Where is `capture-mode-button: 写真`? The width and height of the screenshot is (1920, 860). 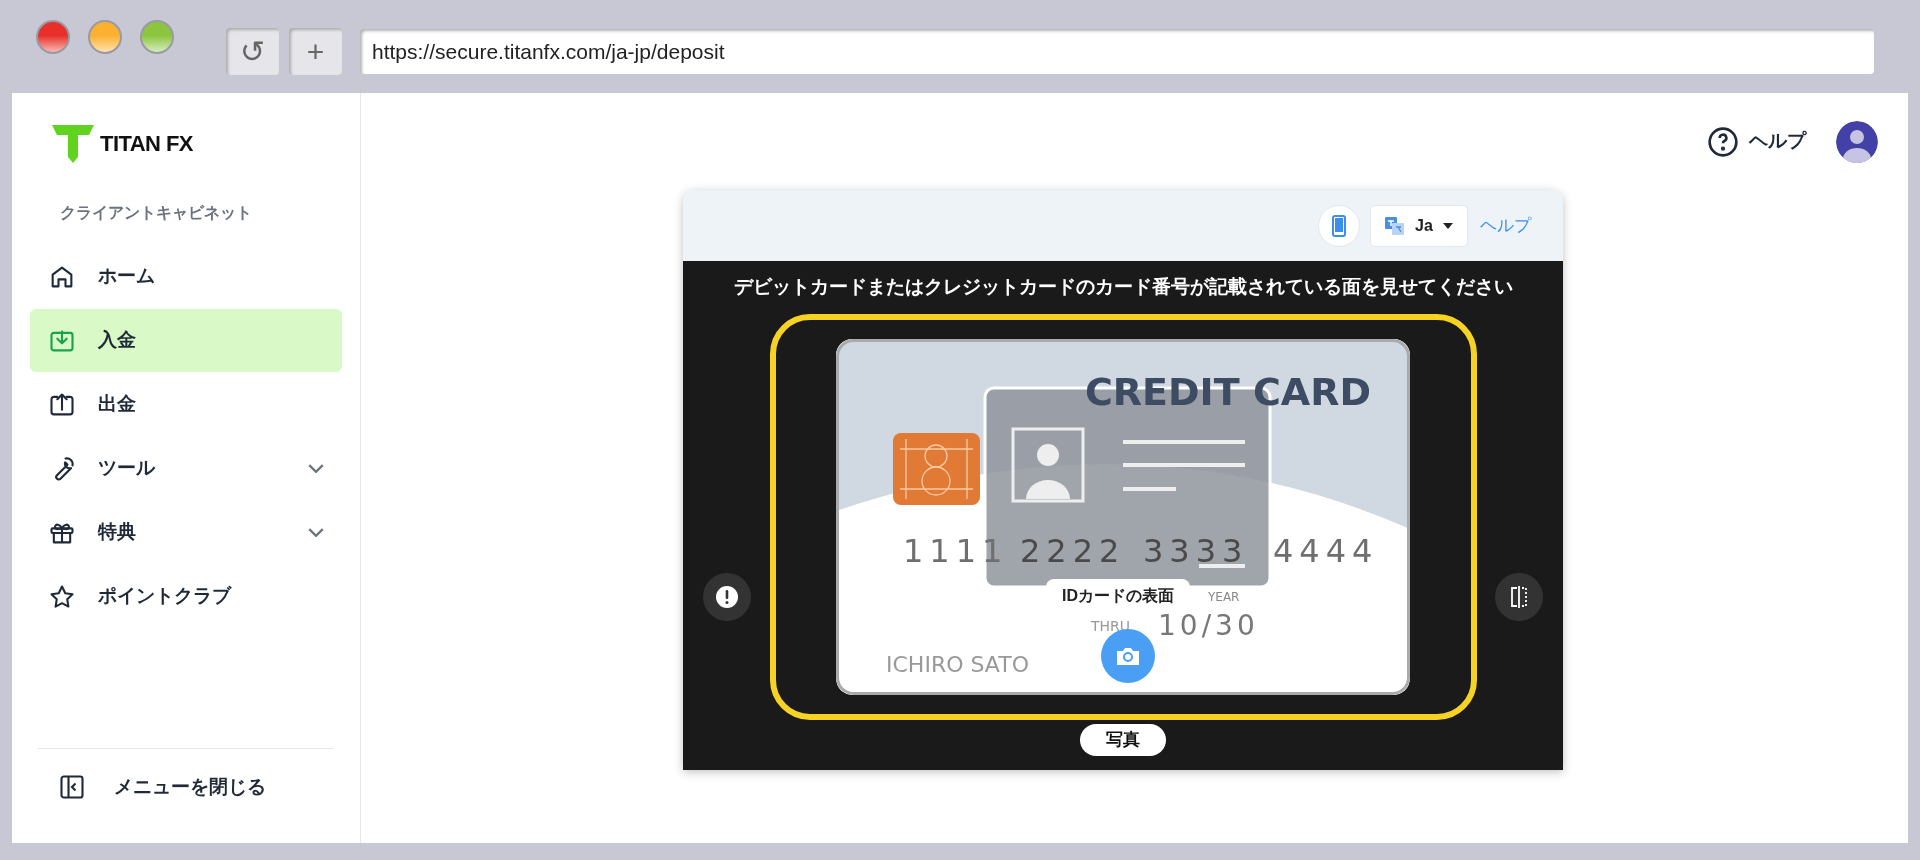 capture-mode-button: 写真 is located at coordinates (1123, 739).